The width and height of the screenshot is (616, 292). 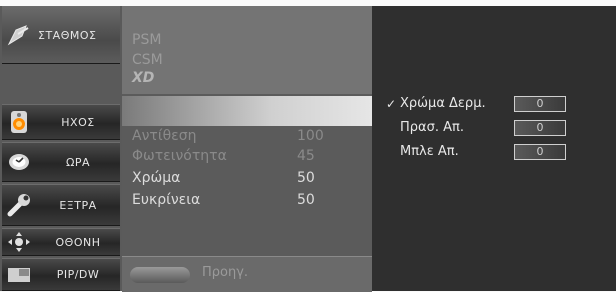 What do you see at coordinates (19, 162) in the screenshot?
I see `clock-icon` at bounding box center [19, 162].